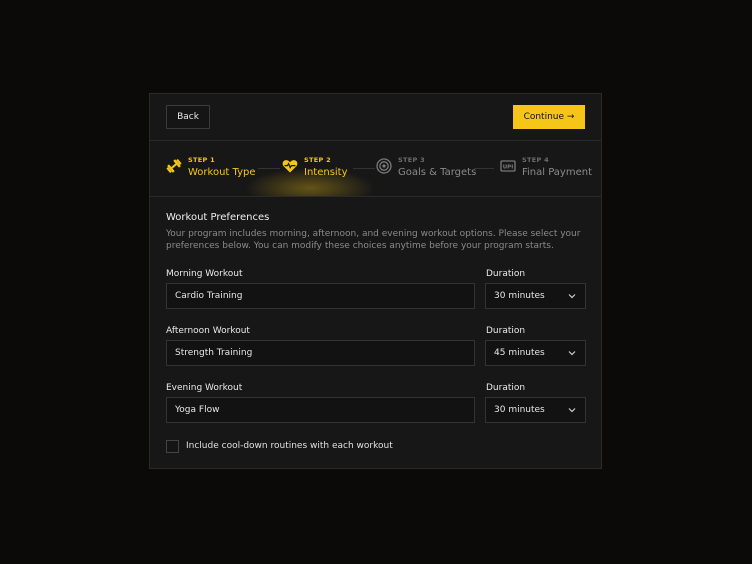 The width and height of the screenshot is (752, 564). Describe the element at coordinates (317, 160) in the screenshot. I see `step-number: STEP 2` at that location.